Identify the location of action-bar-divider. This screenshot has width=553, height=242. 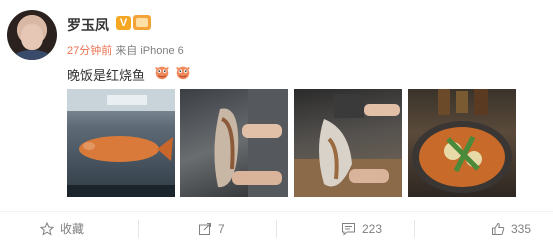
(276, 211).